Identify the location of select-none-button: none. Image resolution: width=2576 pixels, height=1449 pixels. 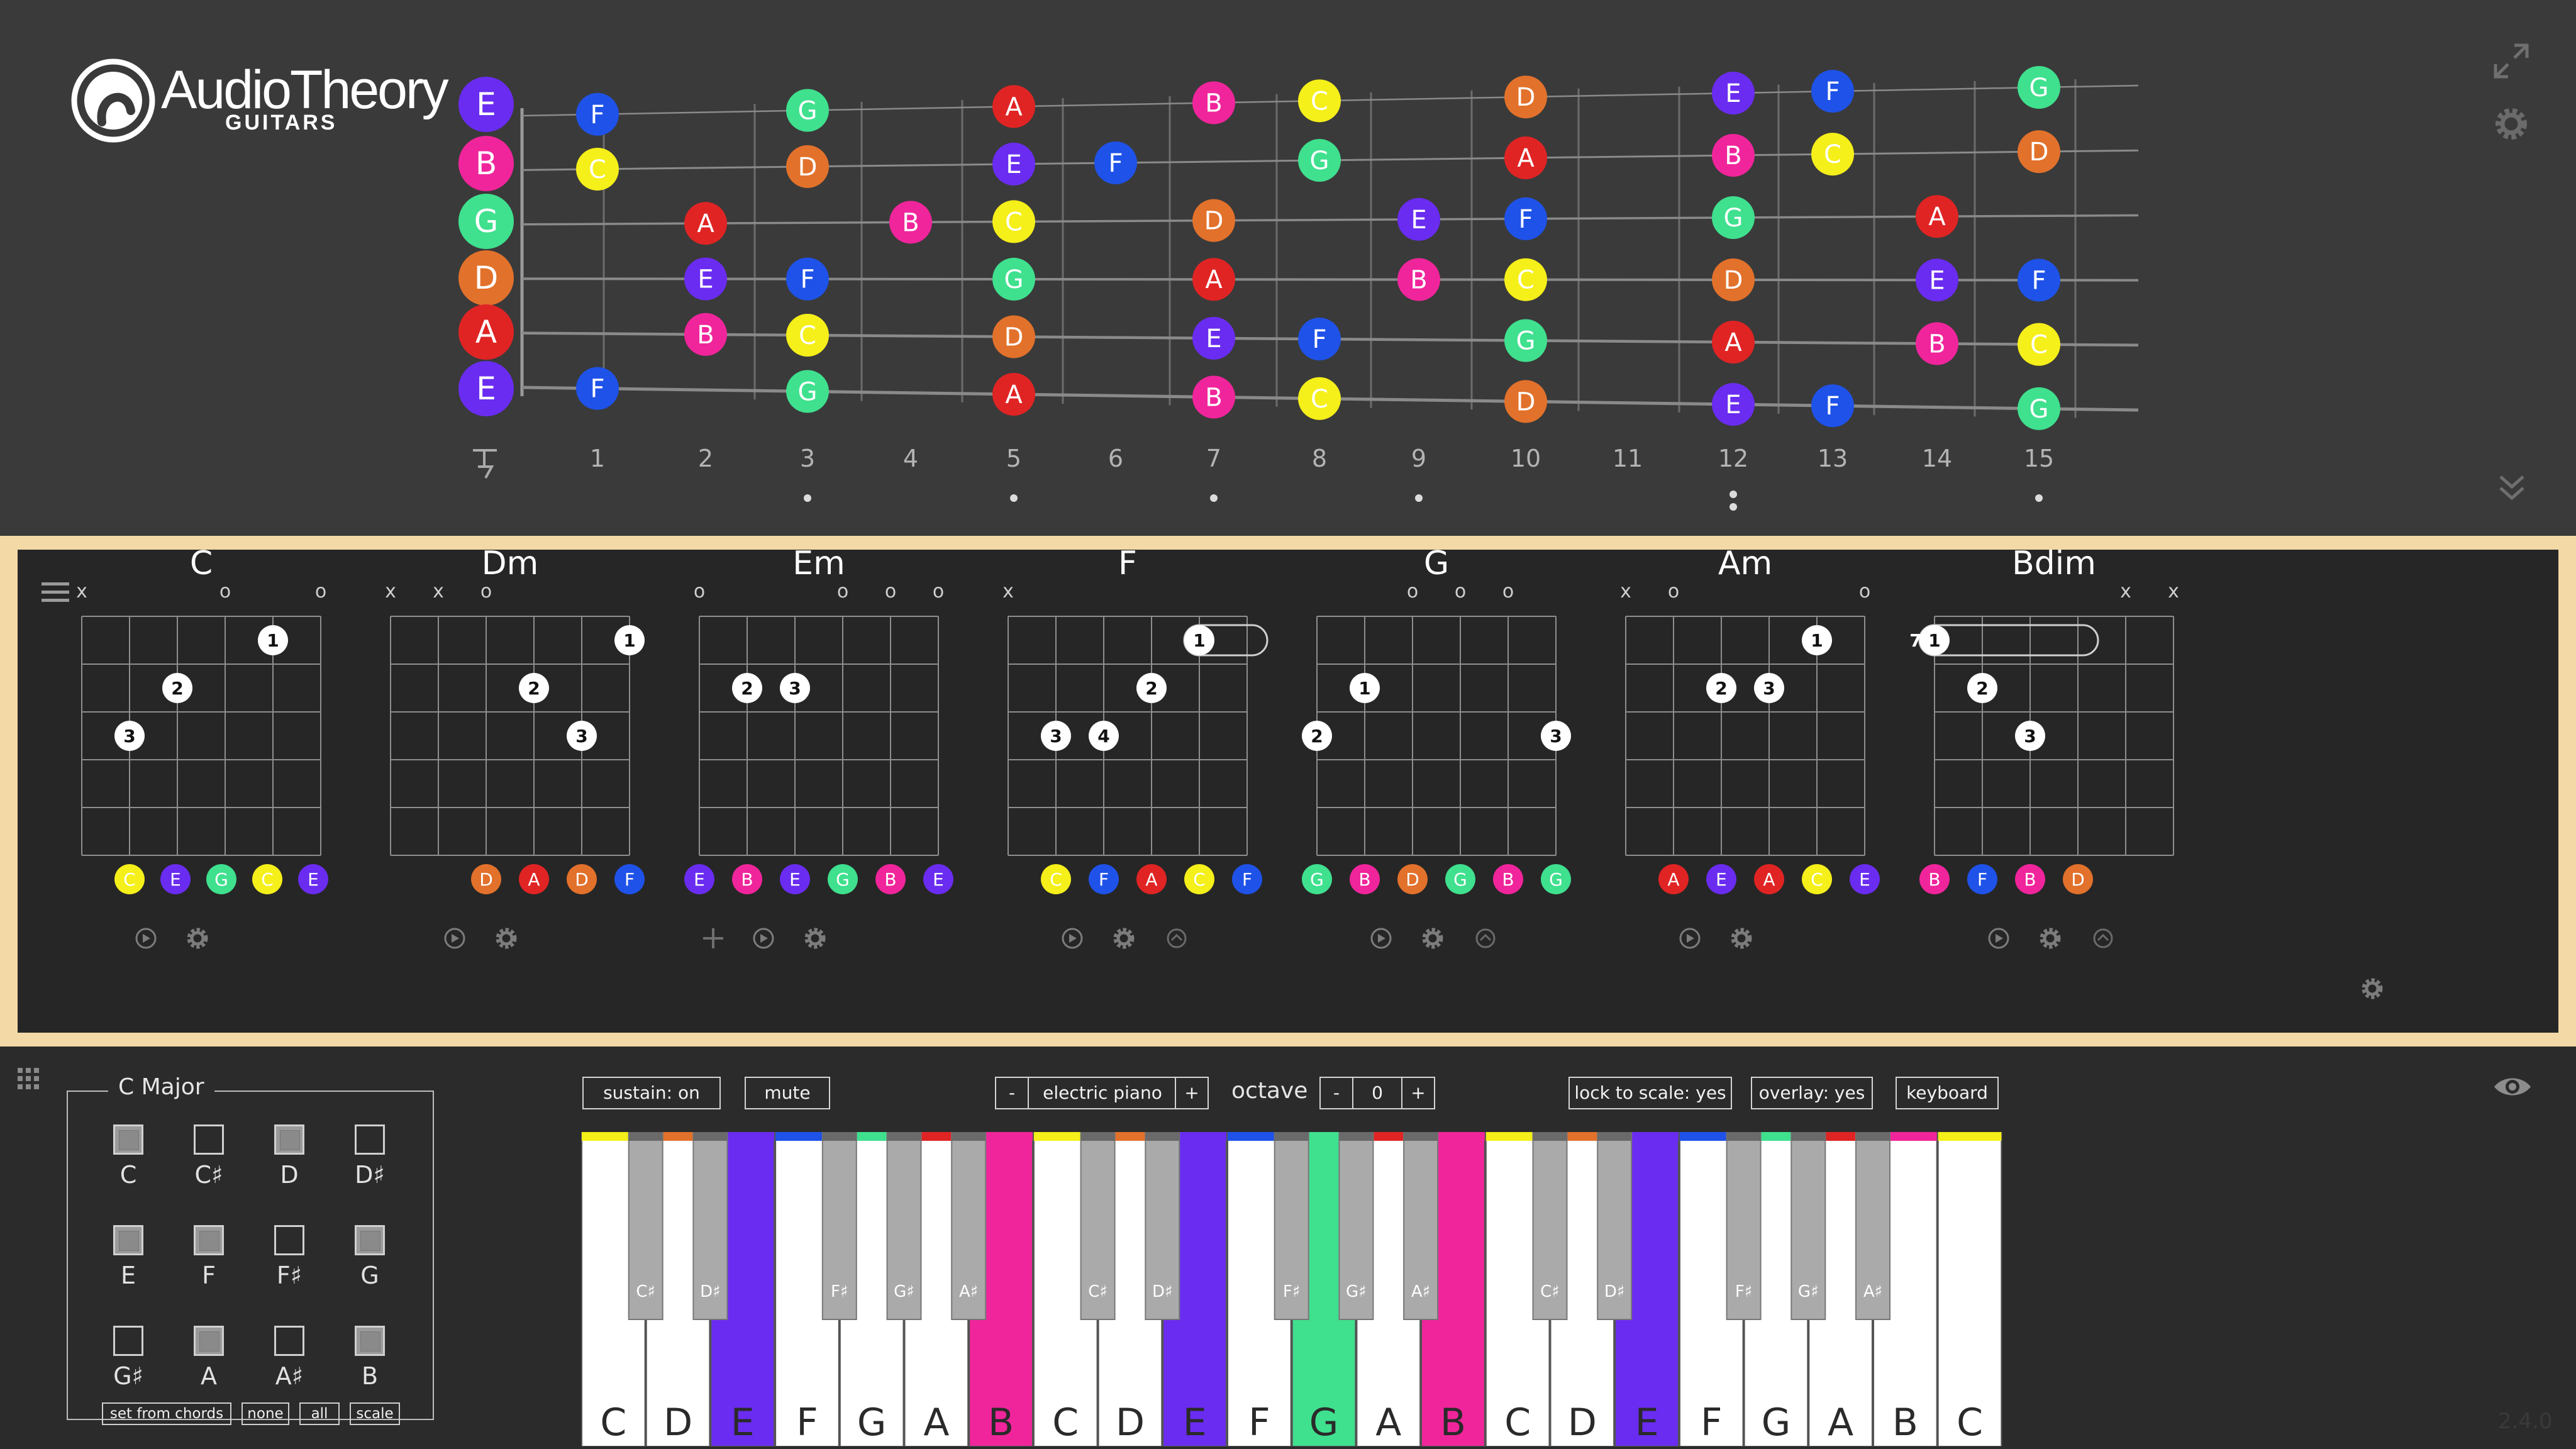
(265, 1413).